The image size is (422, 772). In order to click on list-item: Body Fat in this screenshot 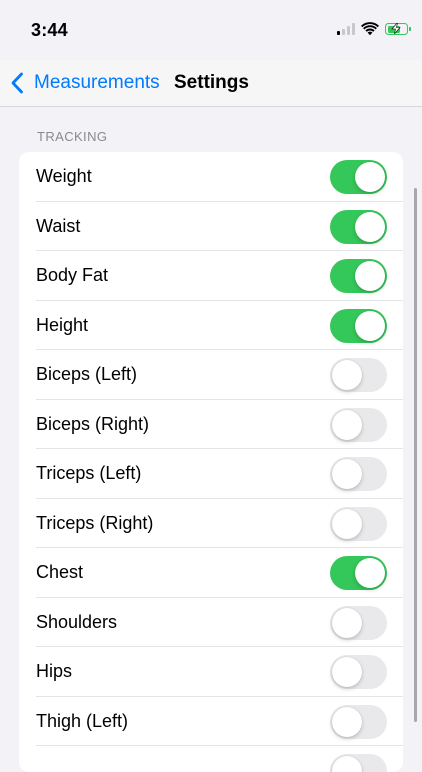, I will do `click(211, 276)`.